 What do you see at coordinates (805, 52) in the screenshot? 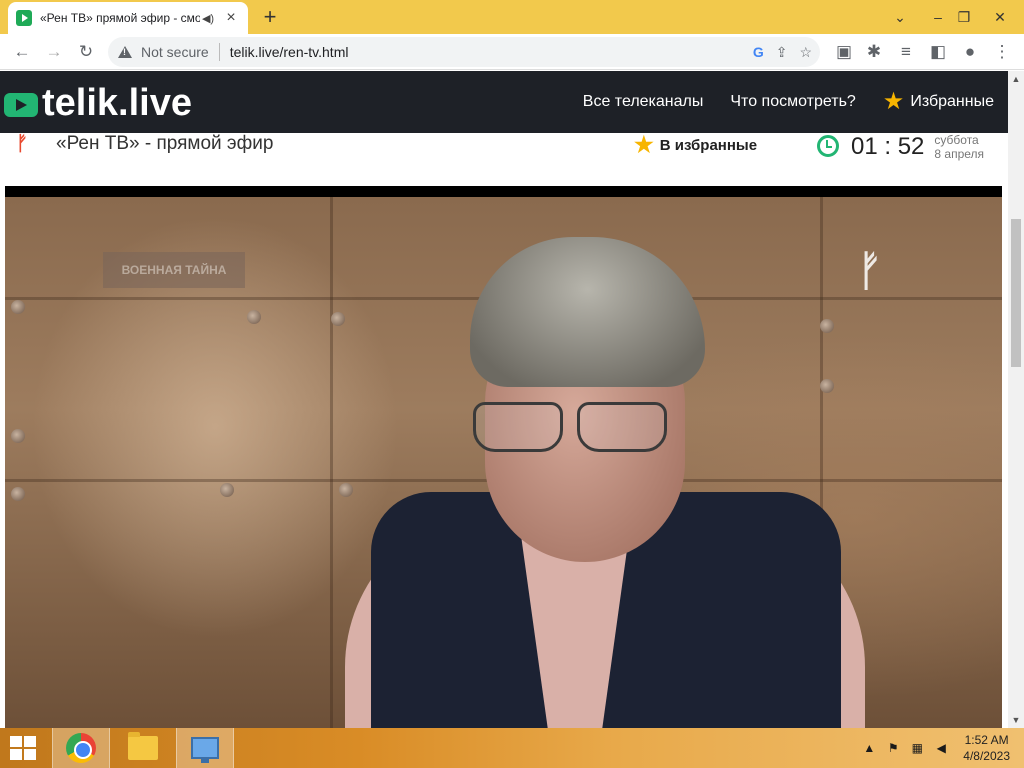
I see `bookmark-star-icon: ☆` at bounding box center [805, 52].